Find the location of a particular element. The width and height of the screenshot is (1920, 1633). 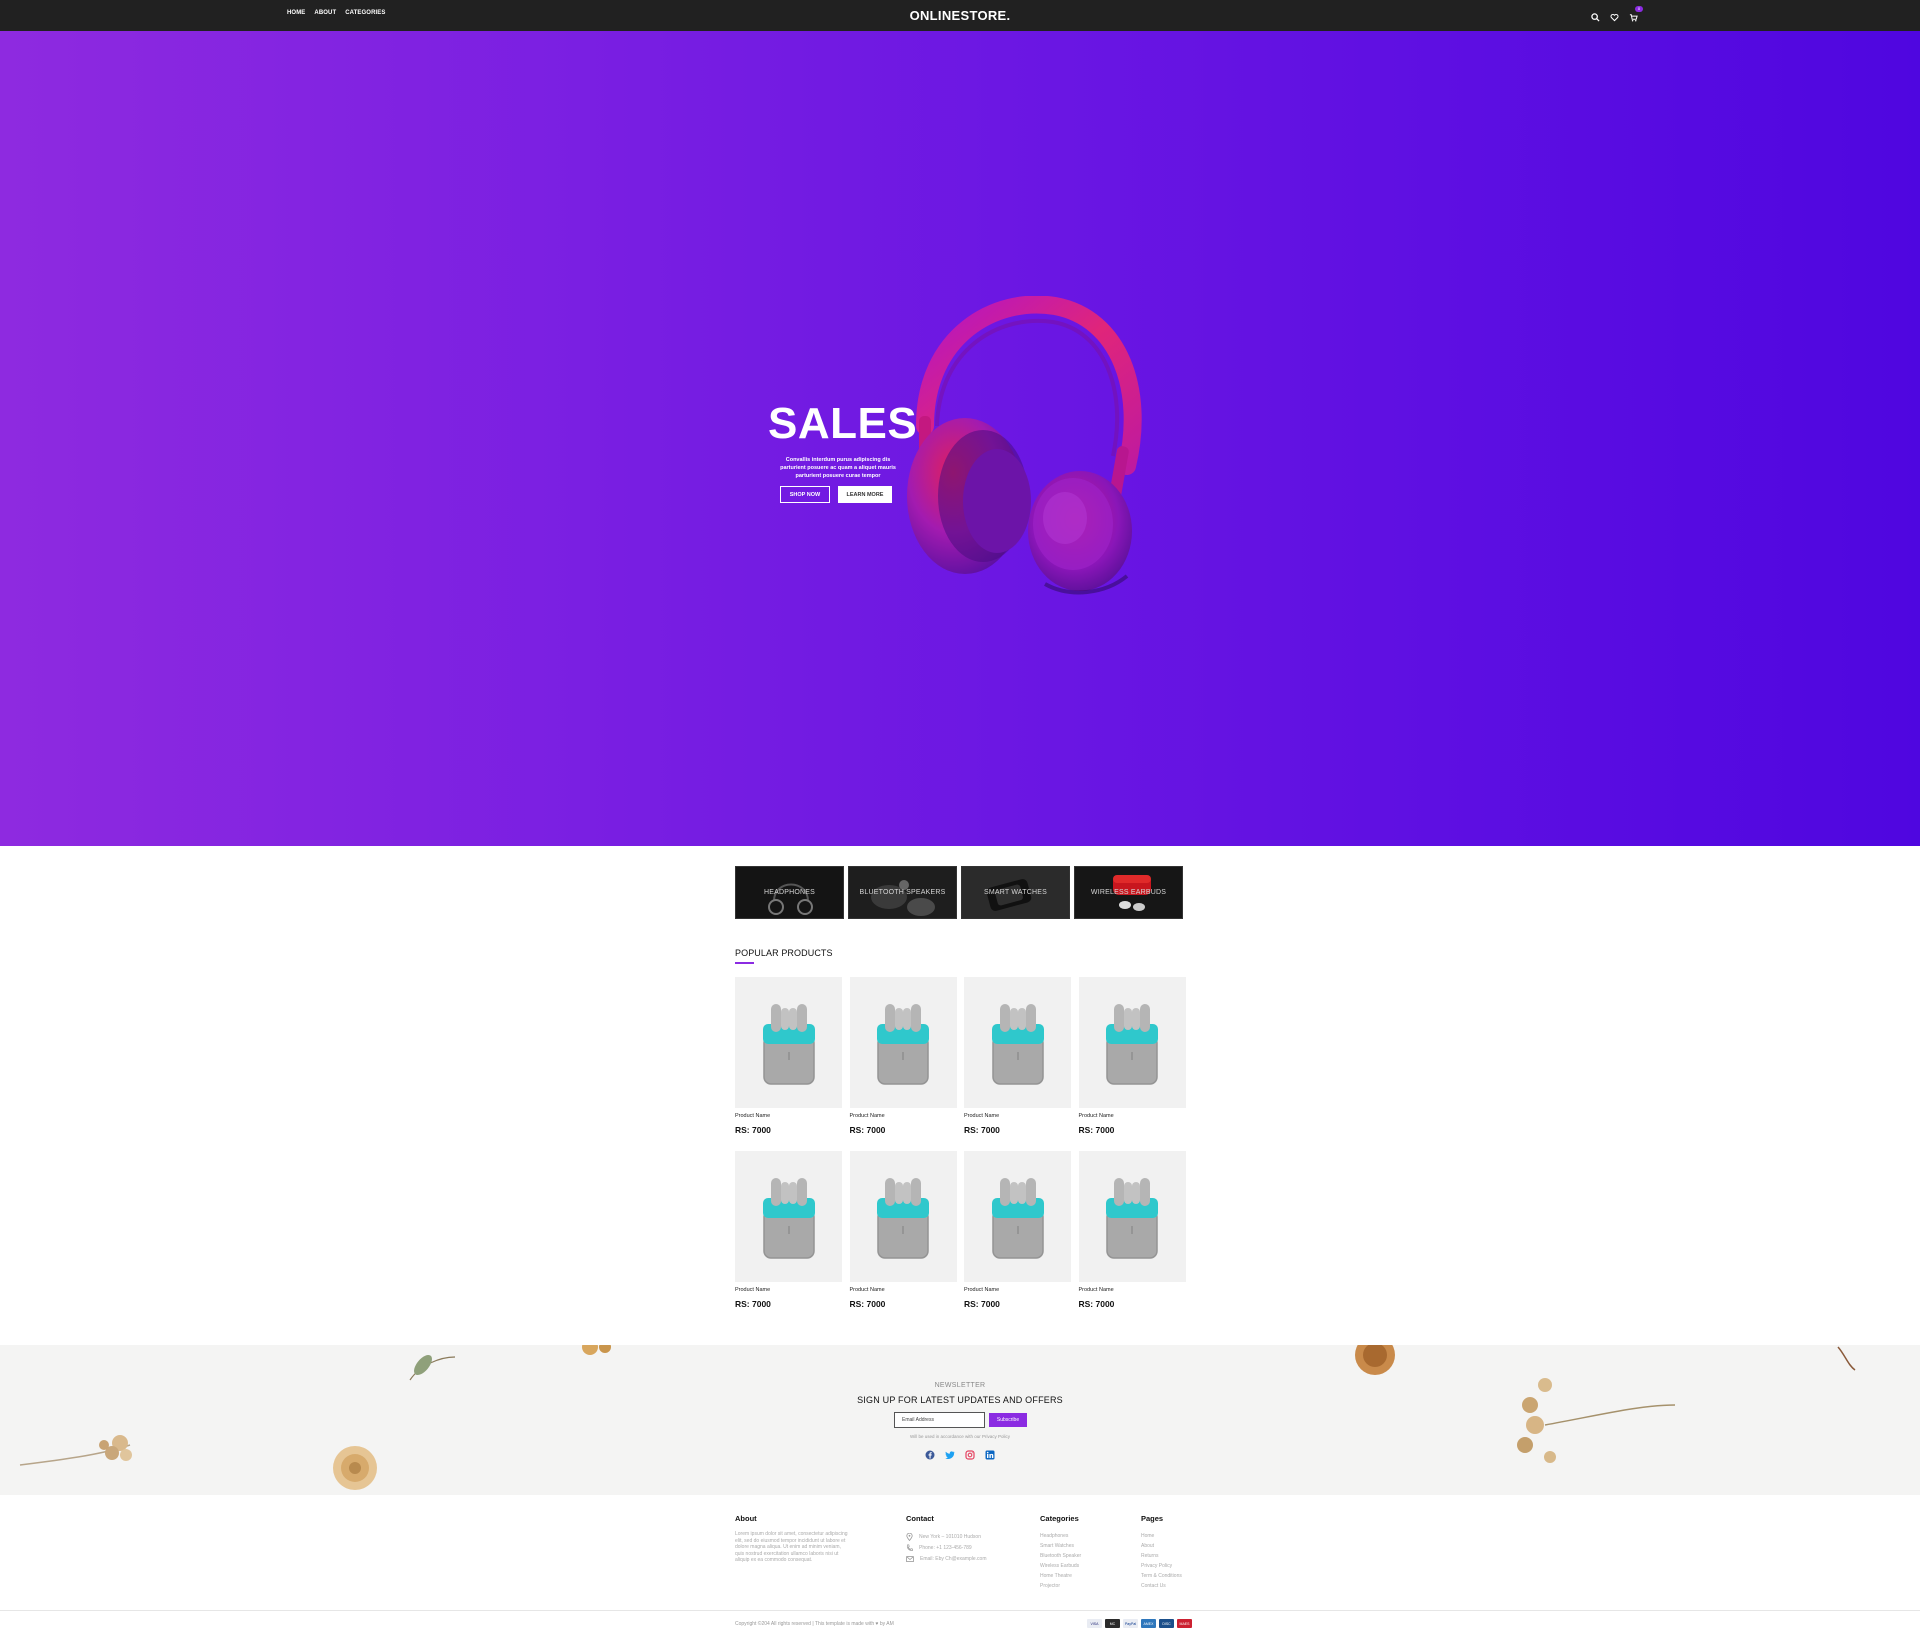

contact-phone-text: Phone: +1 123-456-789 is located at coordinates (945, 1547).